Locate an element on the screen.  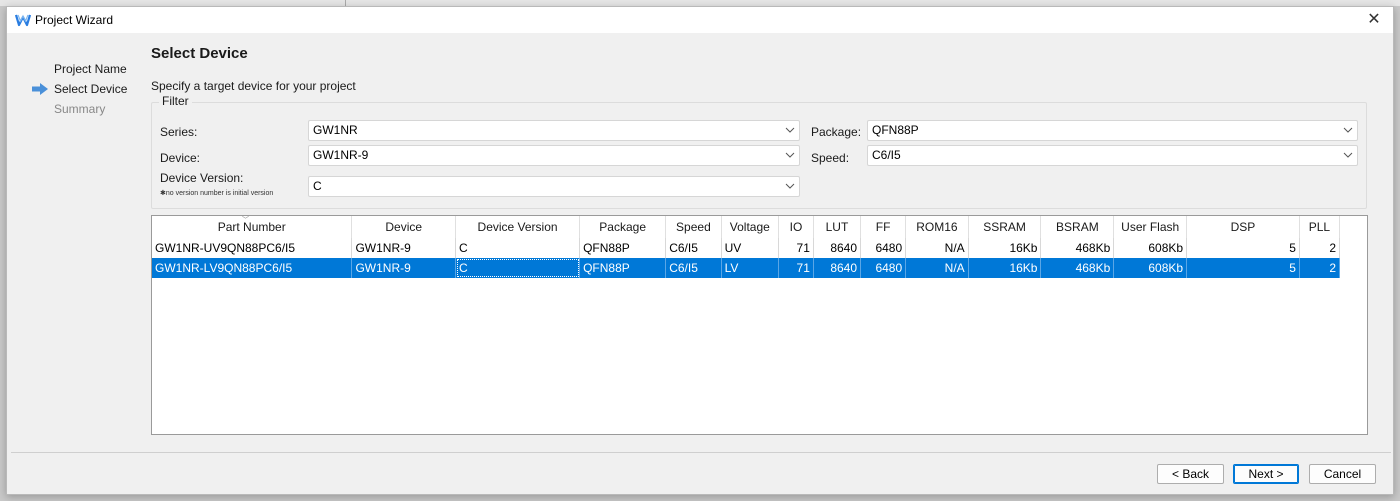
column-header: Voltage is located at coordinates (750, 227).